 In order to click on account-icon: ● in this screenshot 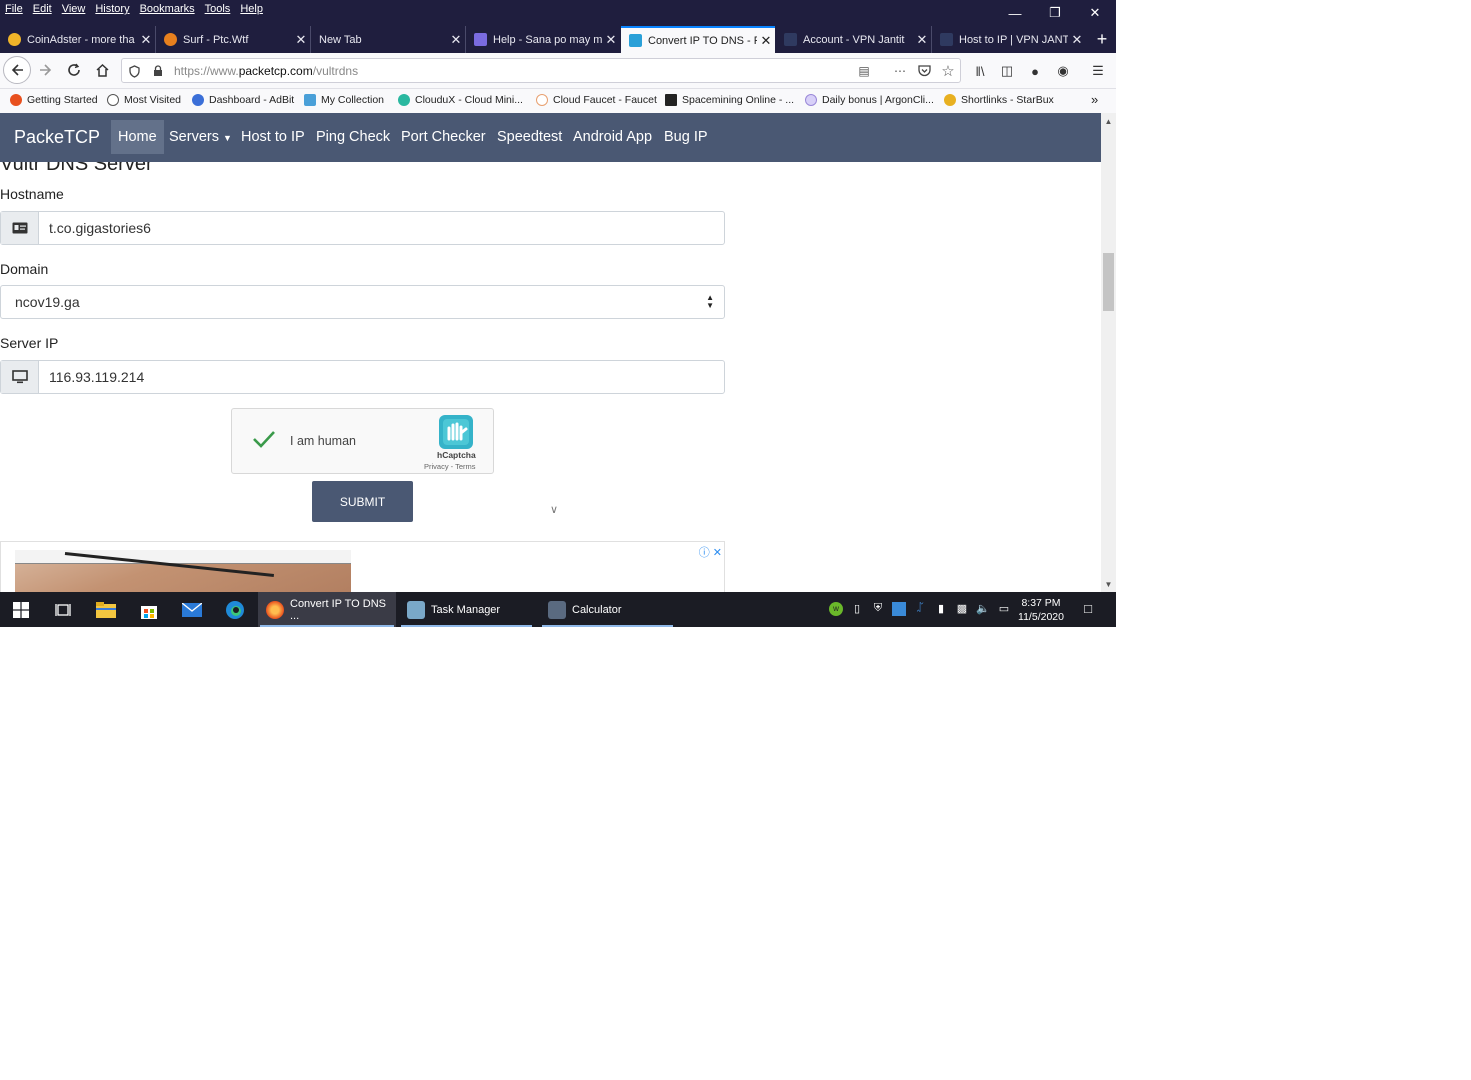, I will do `click(1035, 71)`.